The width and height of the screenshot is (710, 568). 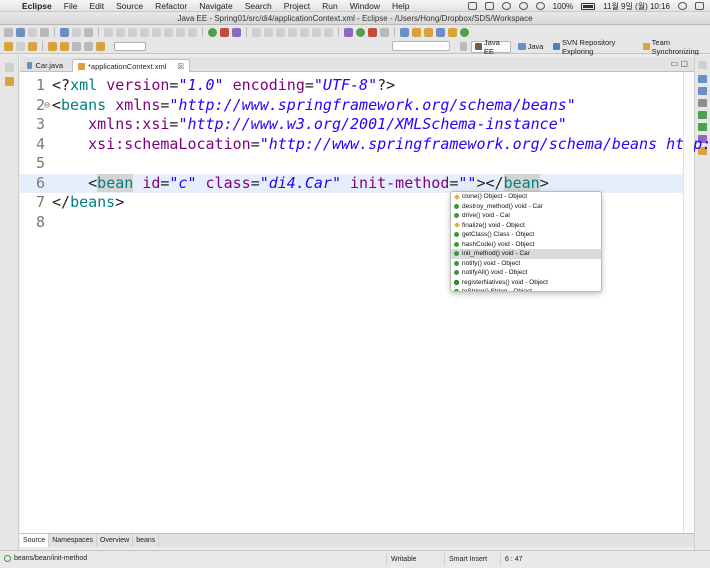 What do you see at coordinates (156, 32) in the screenshot?
I see `terminate-icon` at bounding box center [156, 32].